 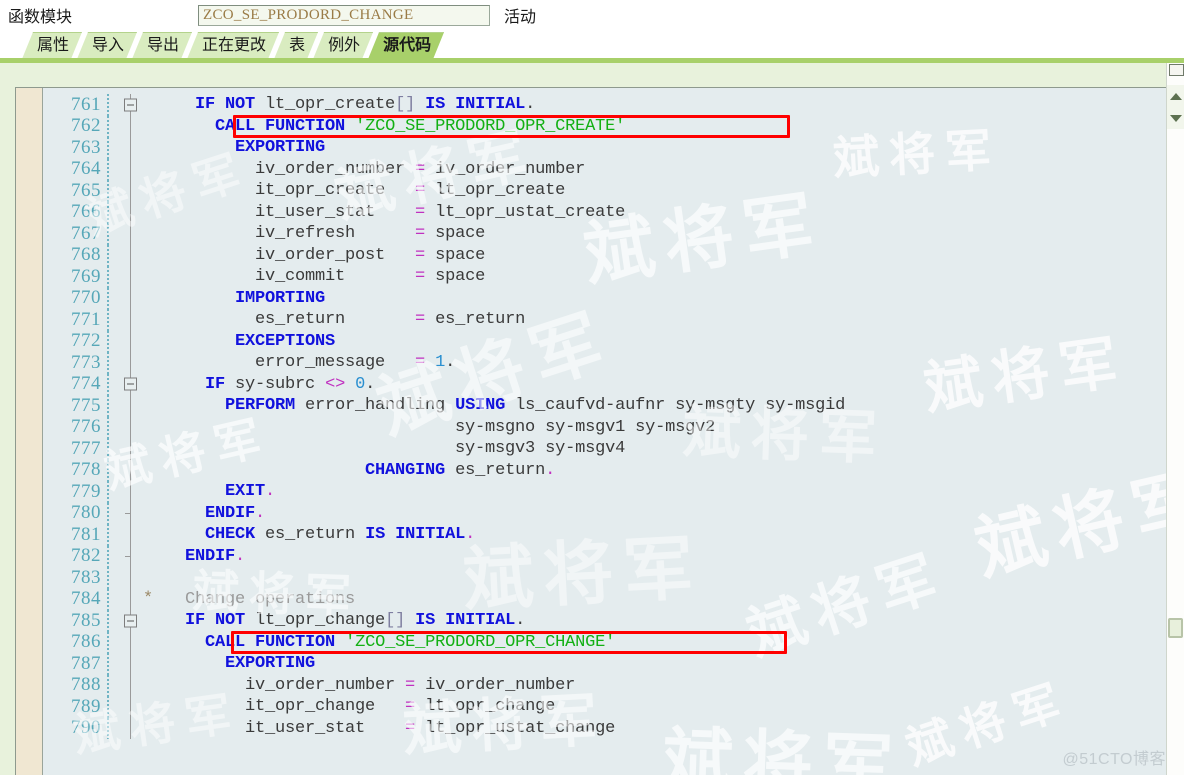 I want to click on tab-label: 导出, so click(x=163, y=45).